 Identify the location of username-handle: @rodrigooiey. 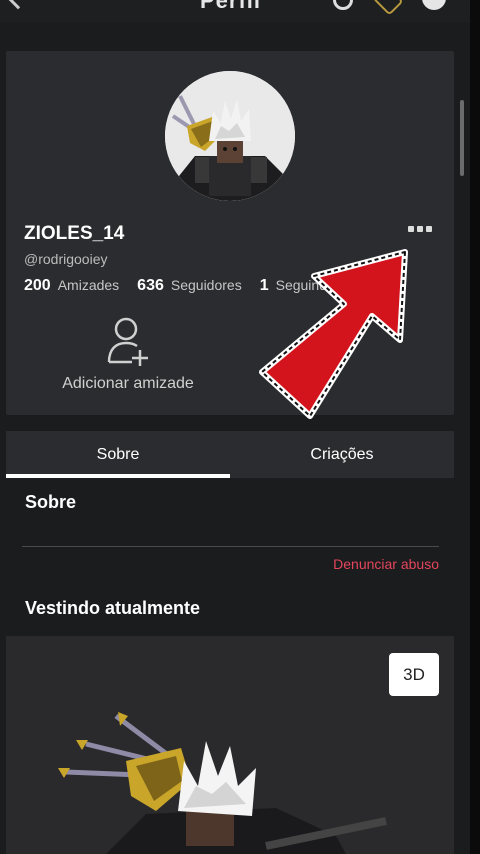
(66, 259).